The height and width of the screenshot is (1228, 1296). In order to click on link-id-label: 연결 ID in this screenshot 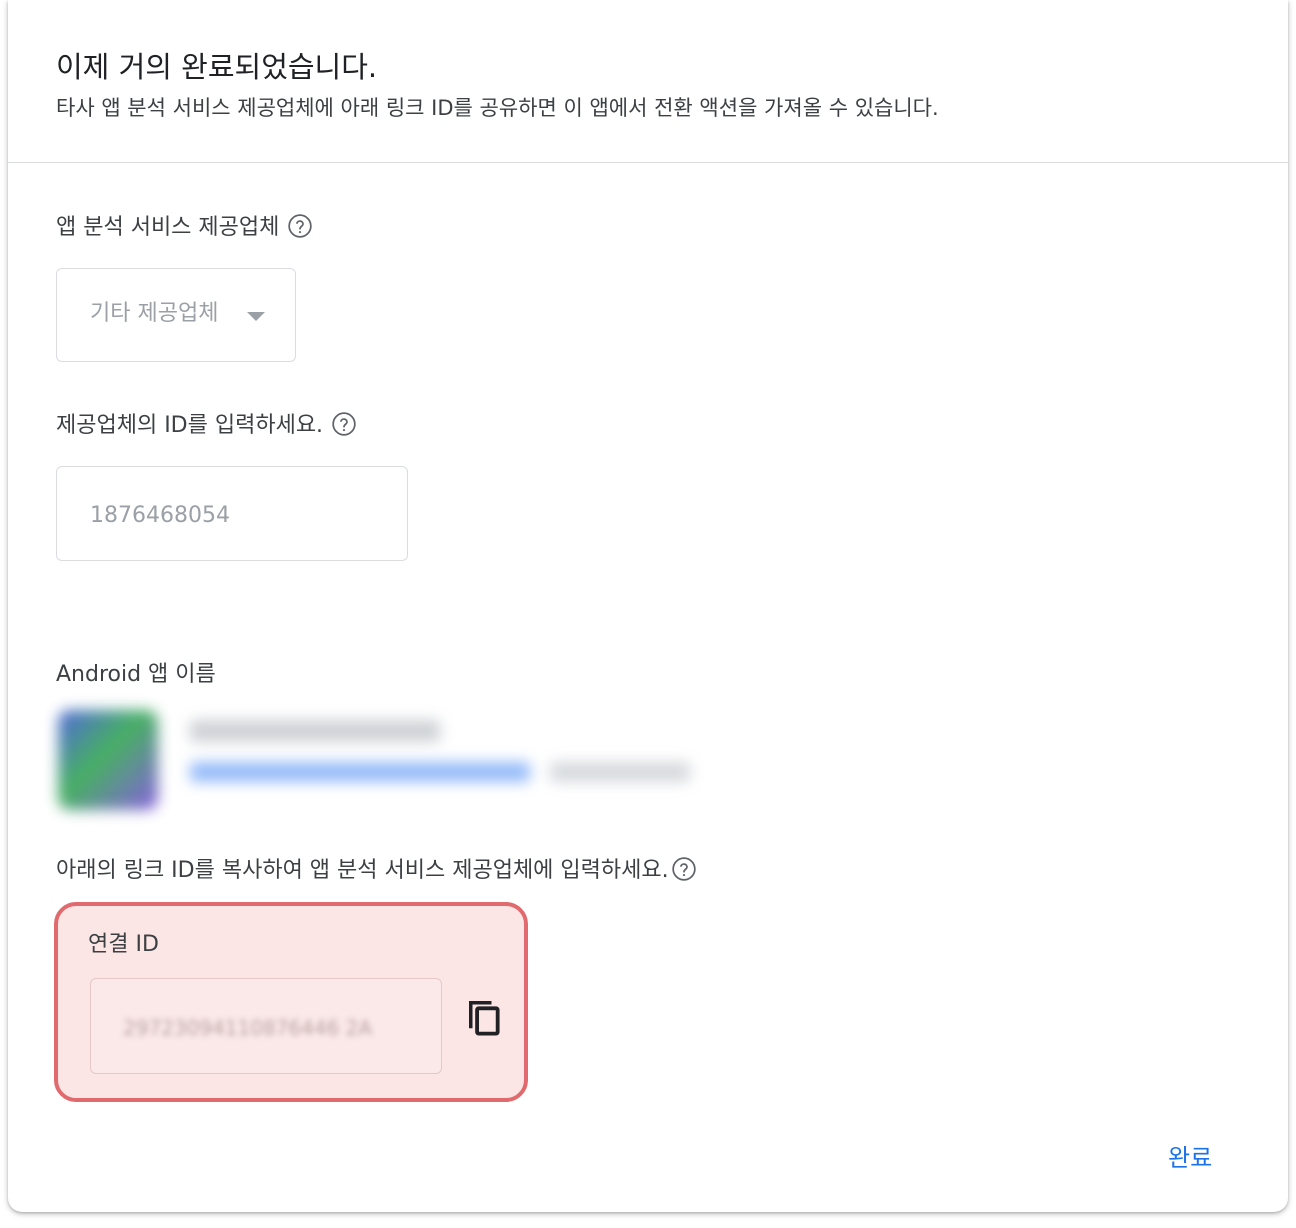, I will do `click(123, 944)`.